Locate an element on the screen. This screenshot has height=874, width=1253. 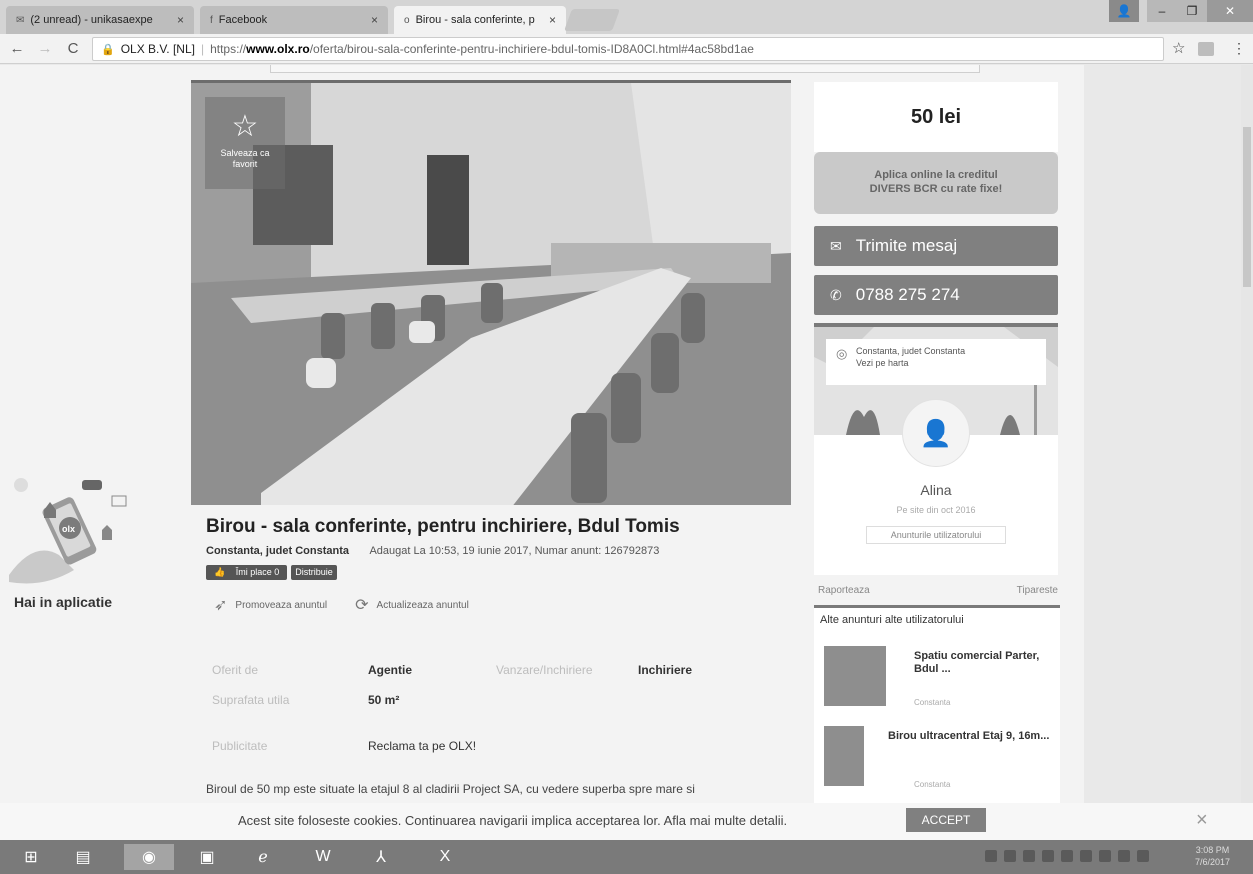
star-icon: ☆ is located at coordinates (245, 126).